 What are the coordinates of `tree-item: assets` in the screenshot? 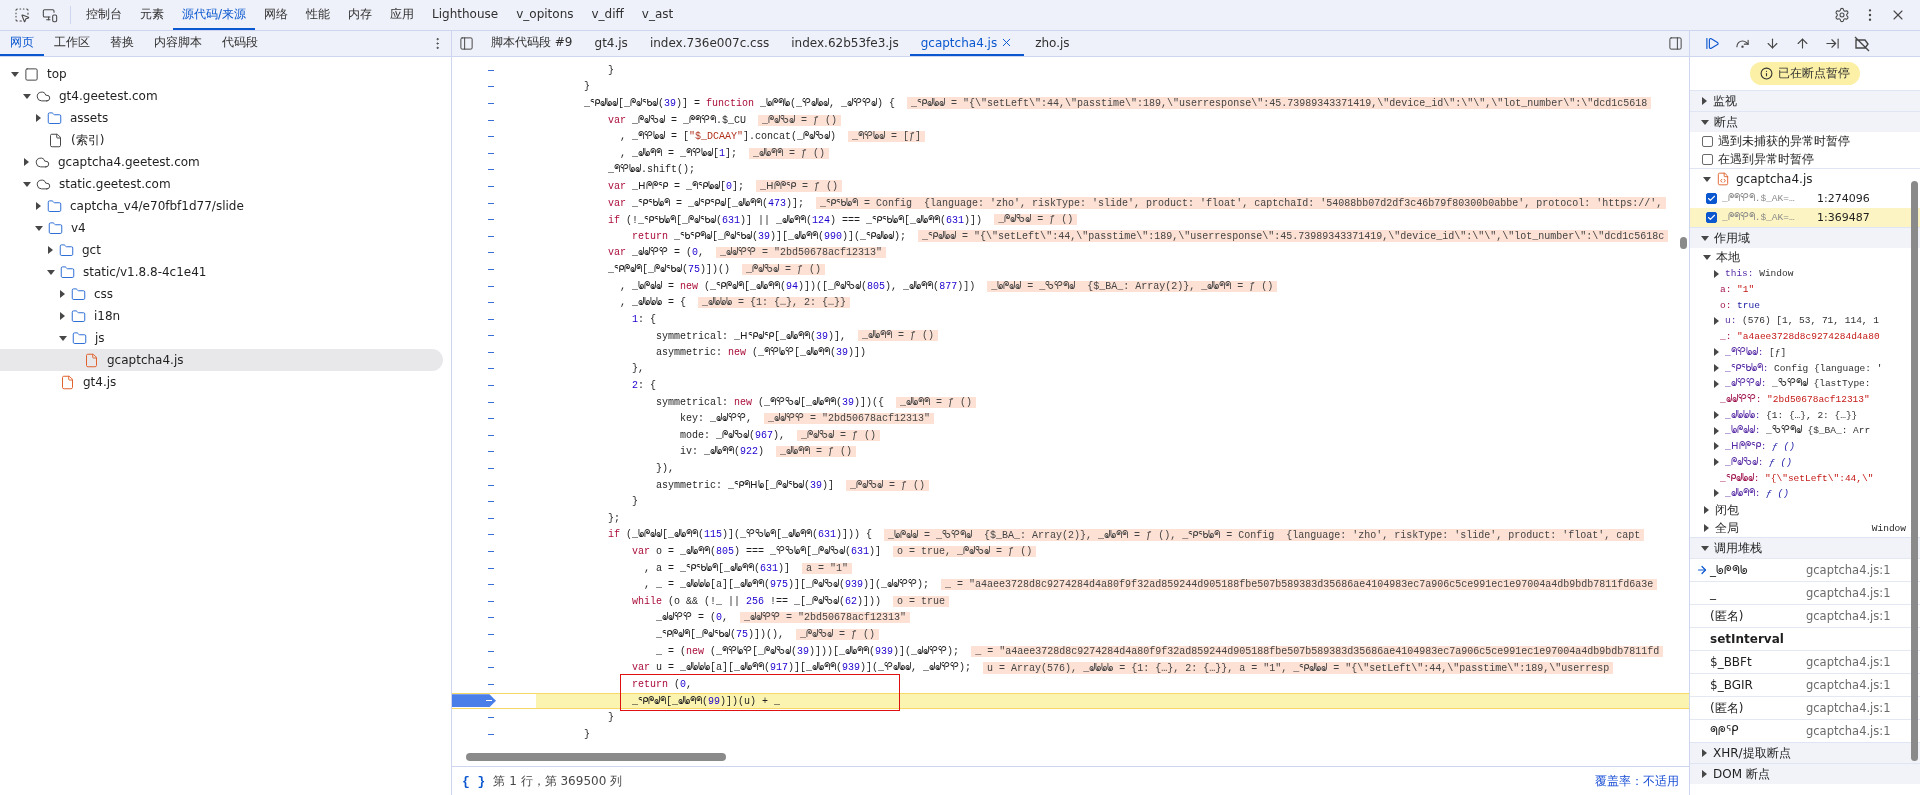 It's located at (221, 118).